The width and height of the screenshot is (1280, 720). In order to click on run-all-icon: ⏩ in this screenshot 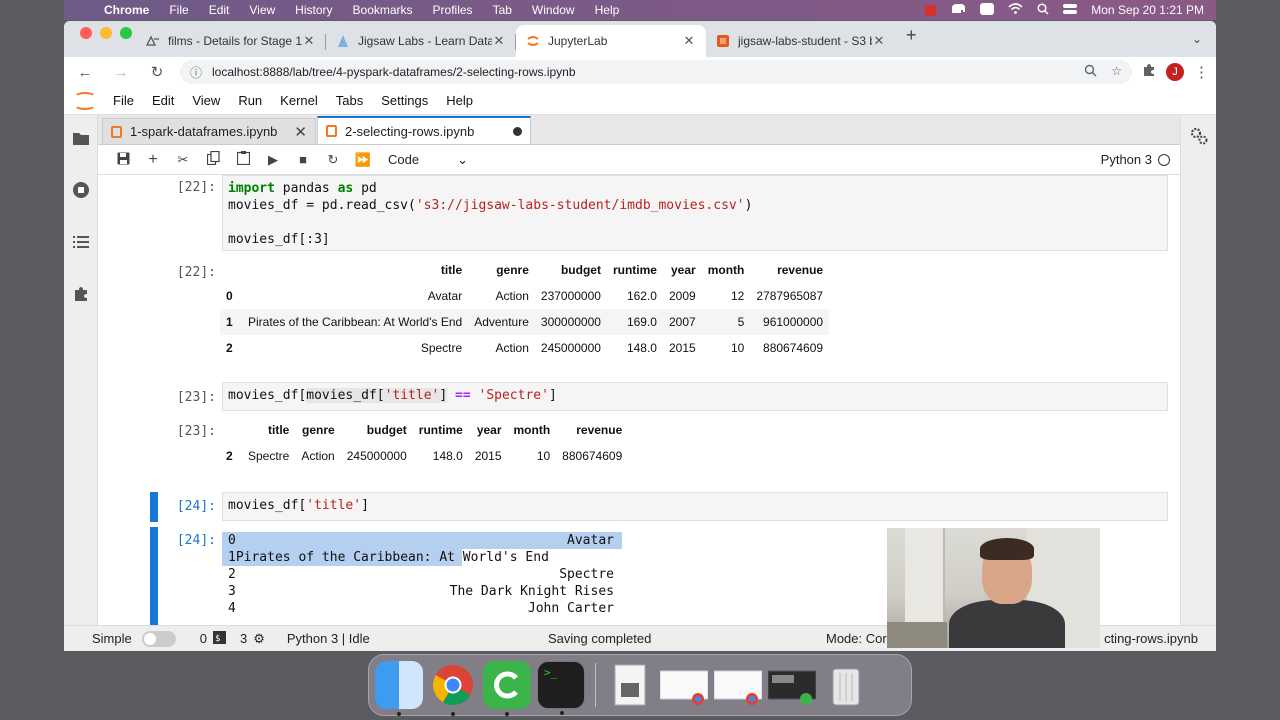, I will do `click(363, 160)`.